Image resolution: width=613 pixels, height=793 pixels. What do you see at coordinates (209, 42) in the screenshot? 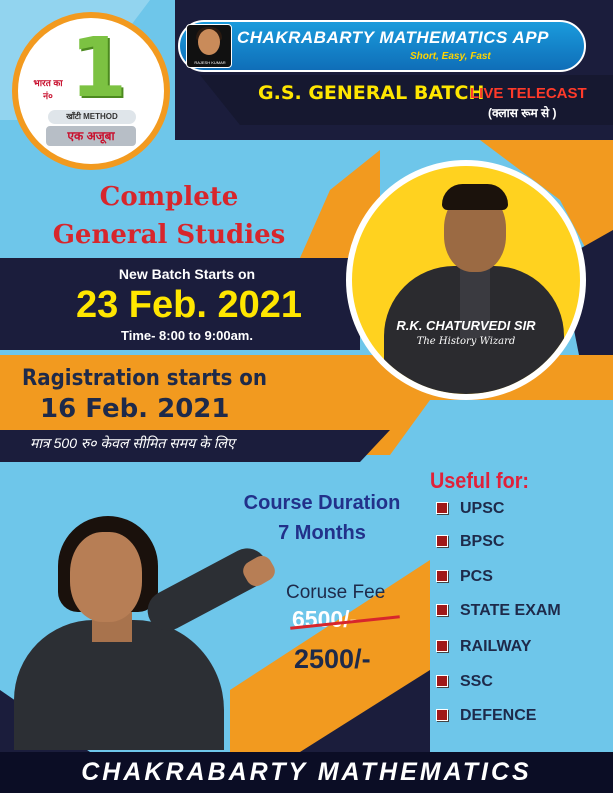
I see `logo-face` at bounding box center [209, 42].